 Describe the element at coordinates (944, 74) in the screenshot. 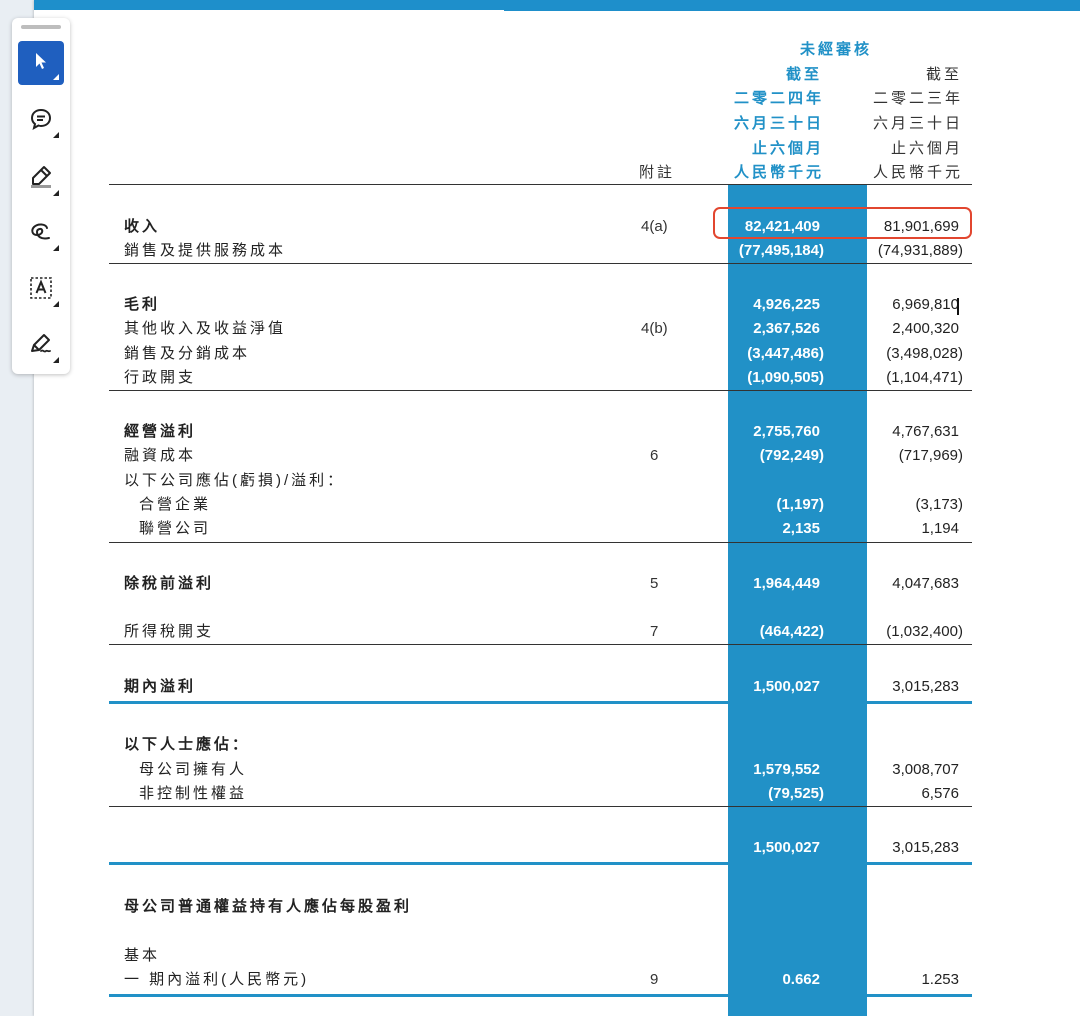

I see `prev-header-1: 截至` at that location.